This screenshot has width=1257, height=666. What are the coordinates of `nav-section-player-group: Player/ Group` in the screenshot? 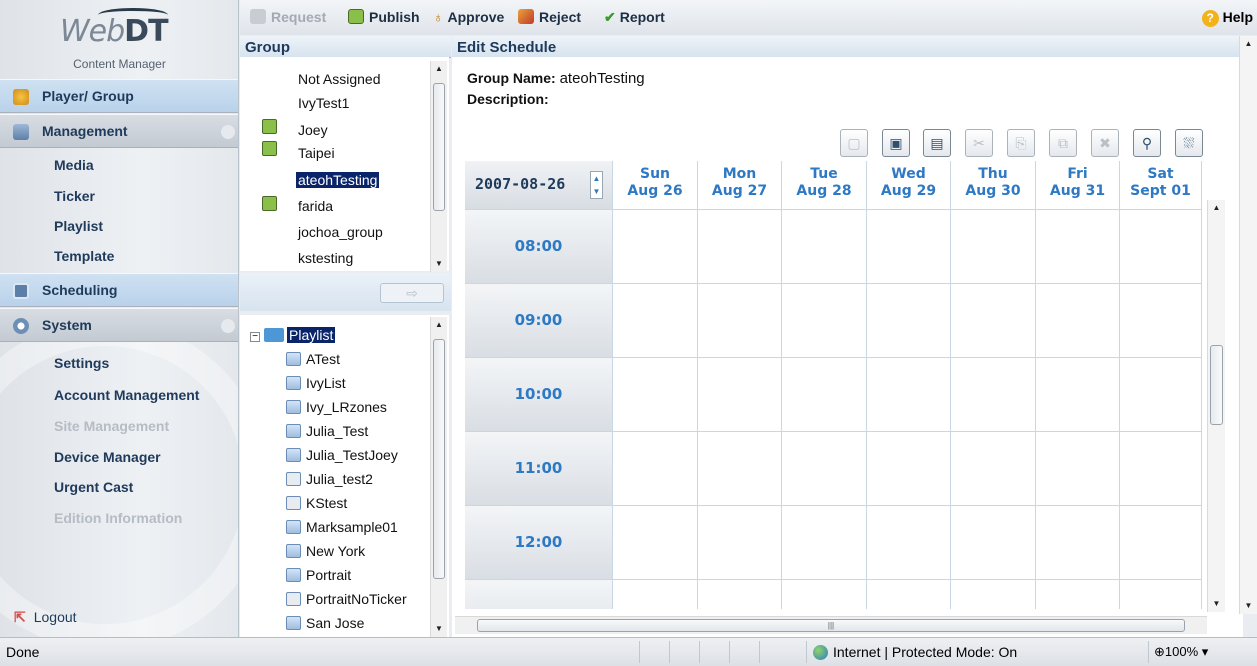 It's located at (119, 96).